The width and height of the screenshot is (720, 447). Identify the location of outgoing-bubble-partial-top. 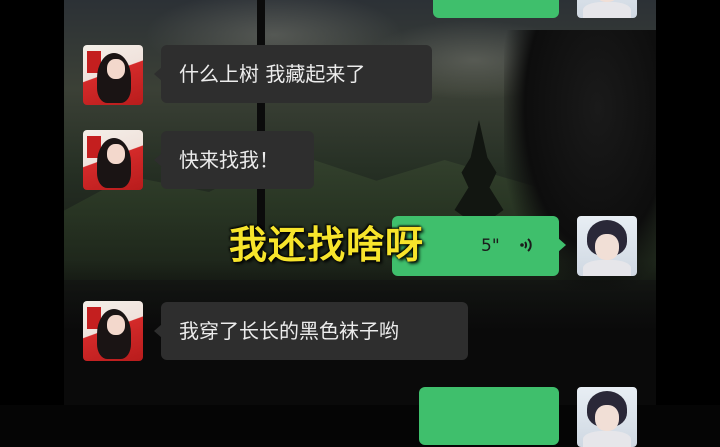
(496, 9).